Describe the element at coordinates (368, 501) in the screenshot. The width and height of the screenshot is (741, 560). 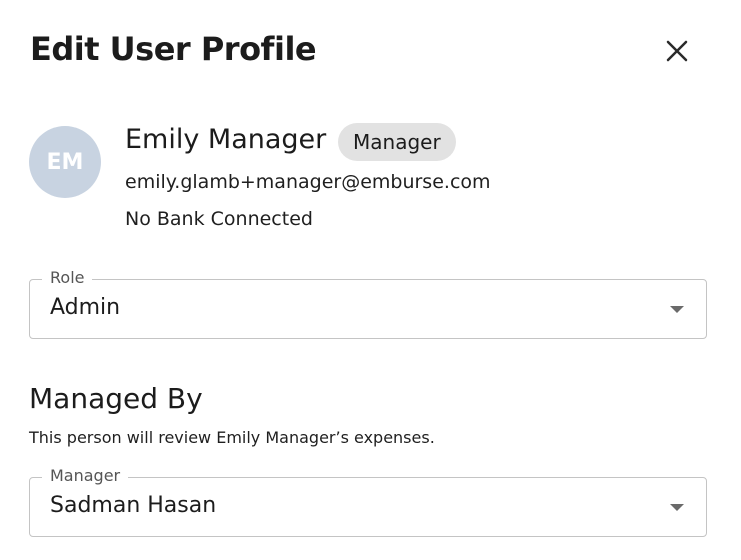
I see `manager-select: Manager Sadman Hasan` at that location.